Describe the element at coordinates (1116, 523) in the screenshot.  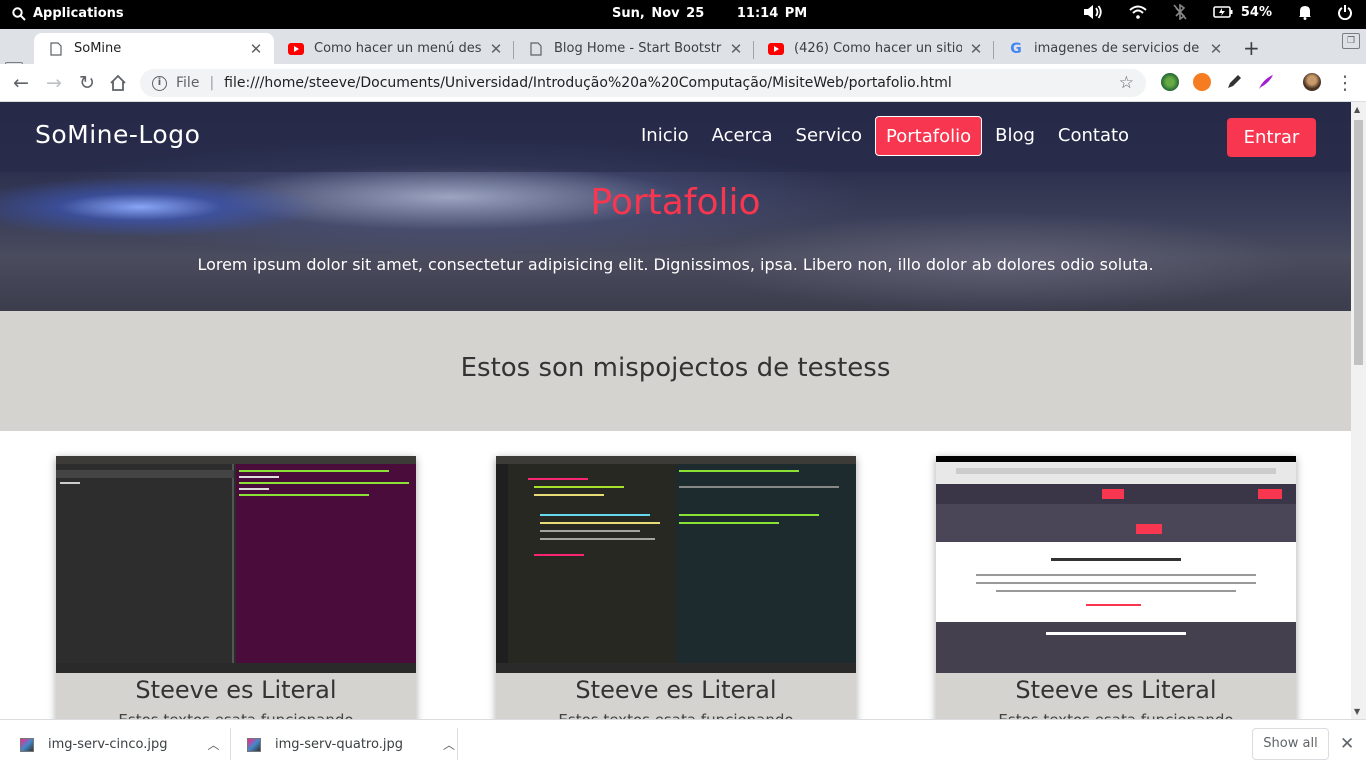
I see `screenshot-hero` at that location.